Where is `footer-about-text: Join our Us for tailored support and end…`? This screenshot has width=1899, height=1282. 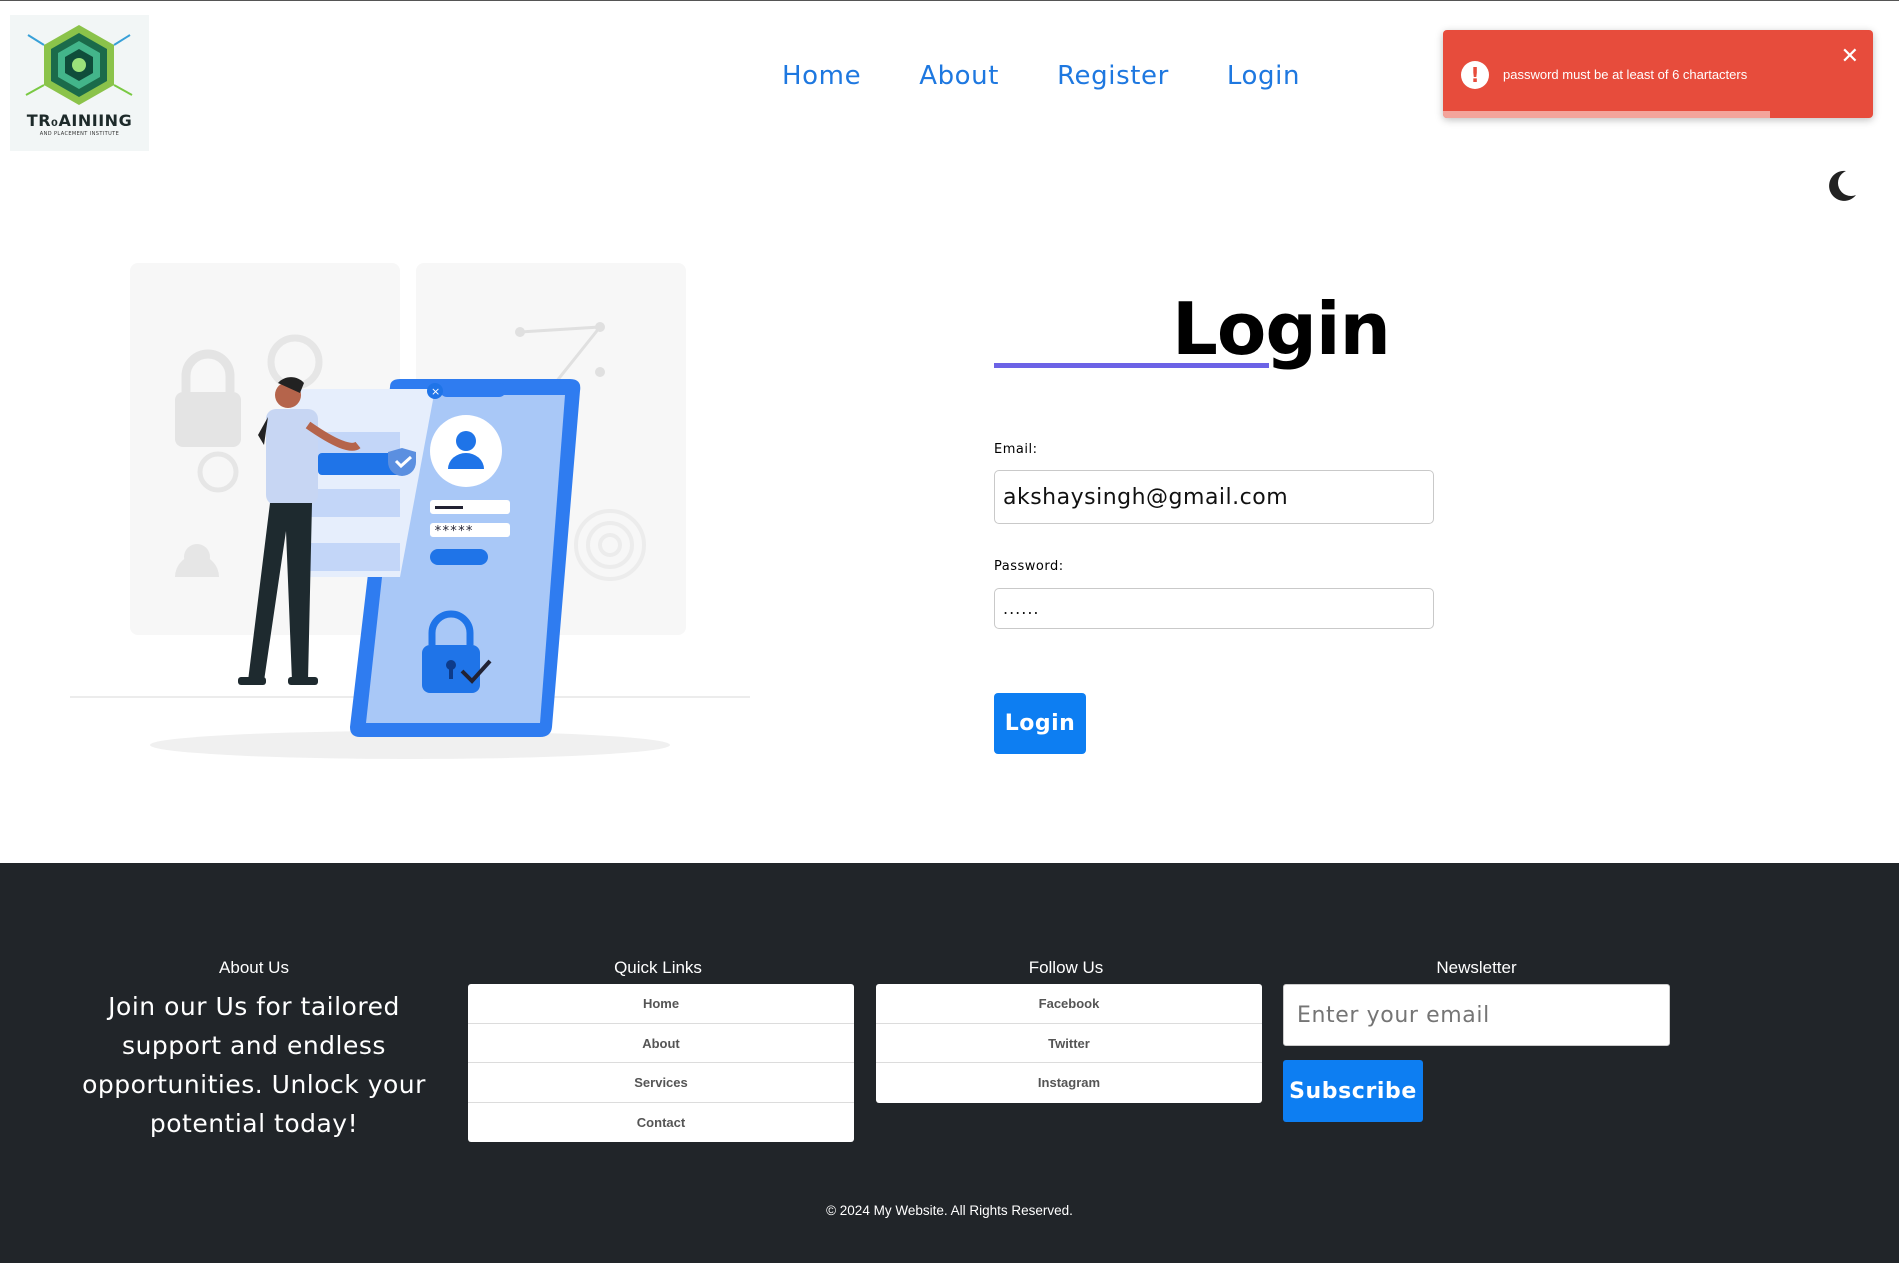
footer-about-text: Join our Us for tailored support and end… is located at coordinates (254, 1065).